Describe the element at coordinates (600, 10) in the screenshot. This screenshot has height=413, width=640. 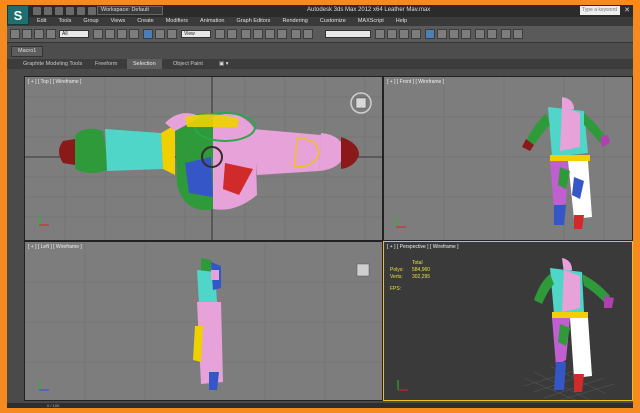
I see `search-input: Type a keyword` at that location.